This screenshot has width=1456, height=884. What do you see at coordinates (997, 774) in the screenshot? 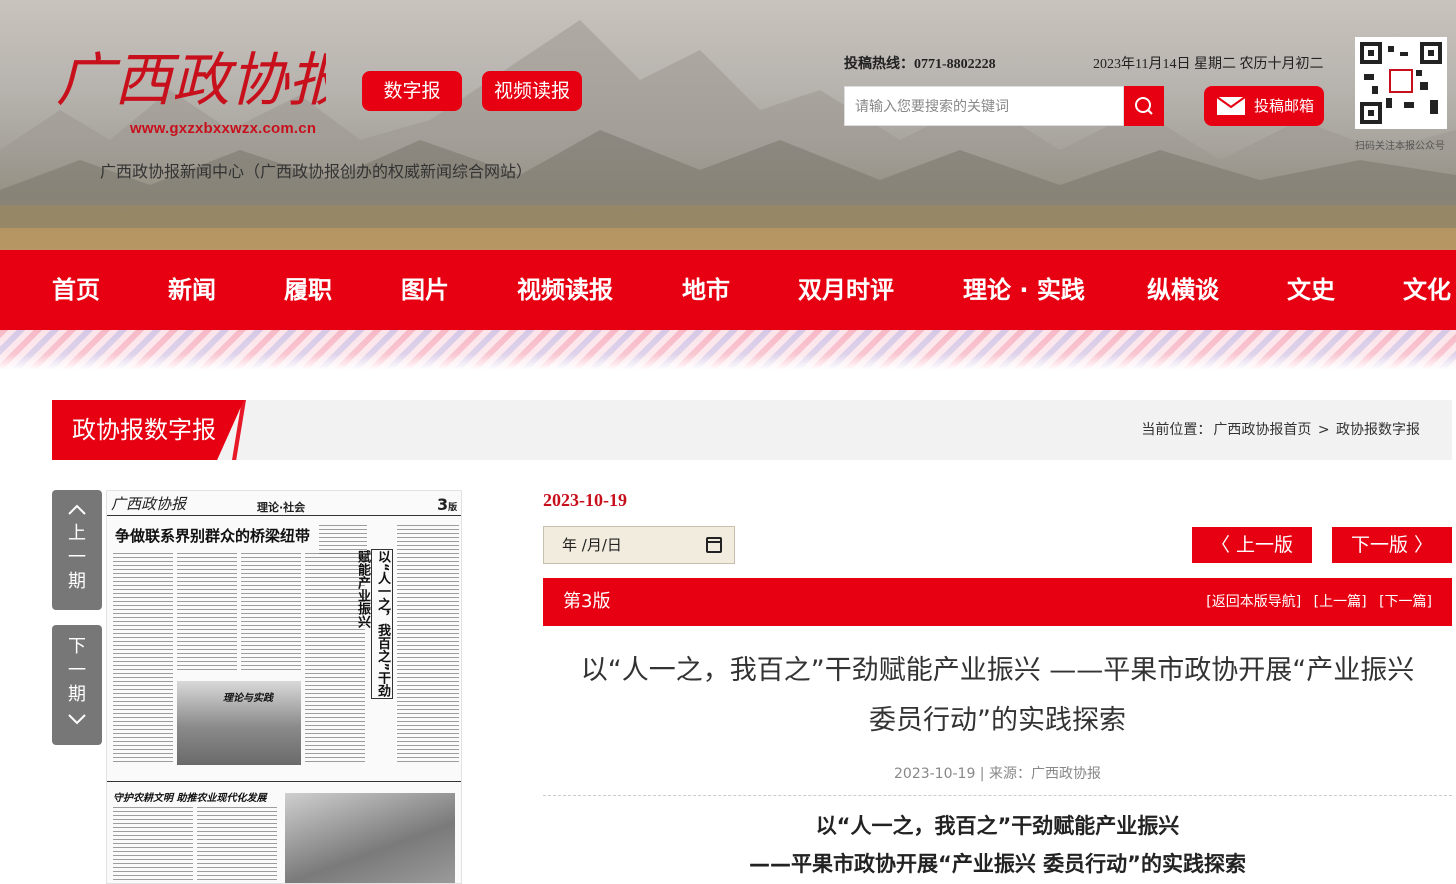
I see `article-meta: 2023-10-19 | 来源：广西政协报` at bounding box center [997, 774].